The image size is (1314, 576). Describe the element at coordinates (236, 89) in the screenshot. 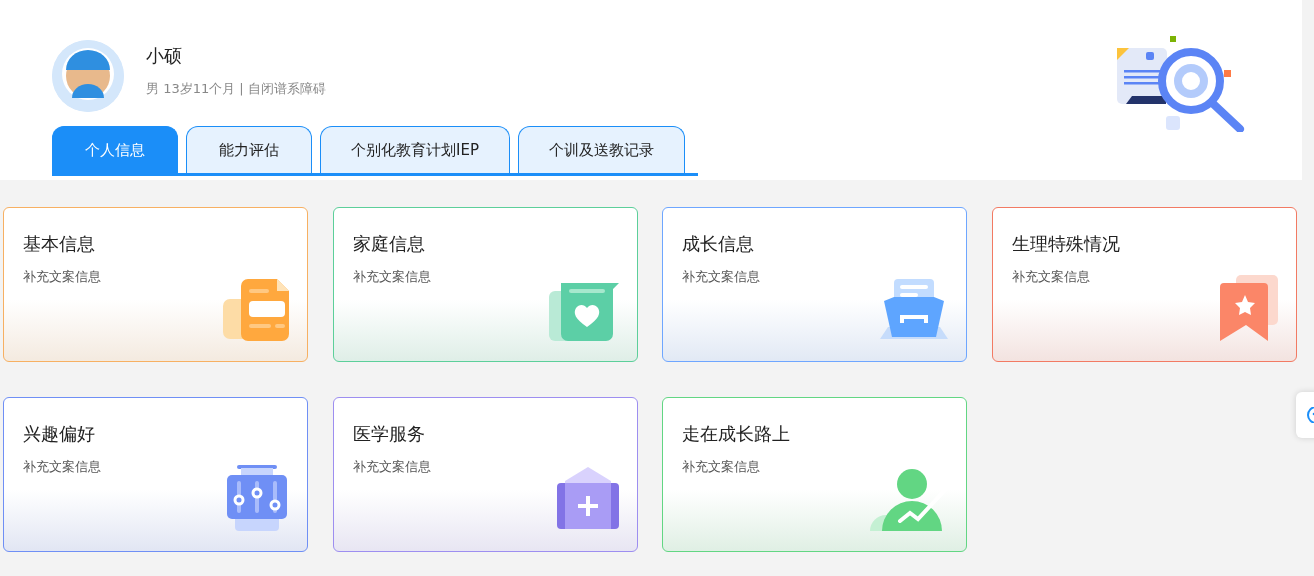

I see `student-details: 男 13岁11个月 | 自闭谱系障碍` at that location.